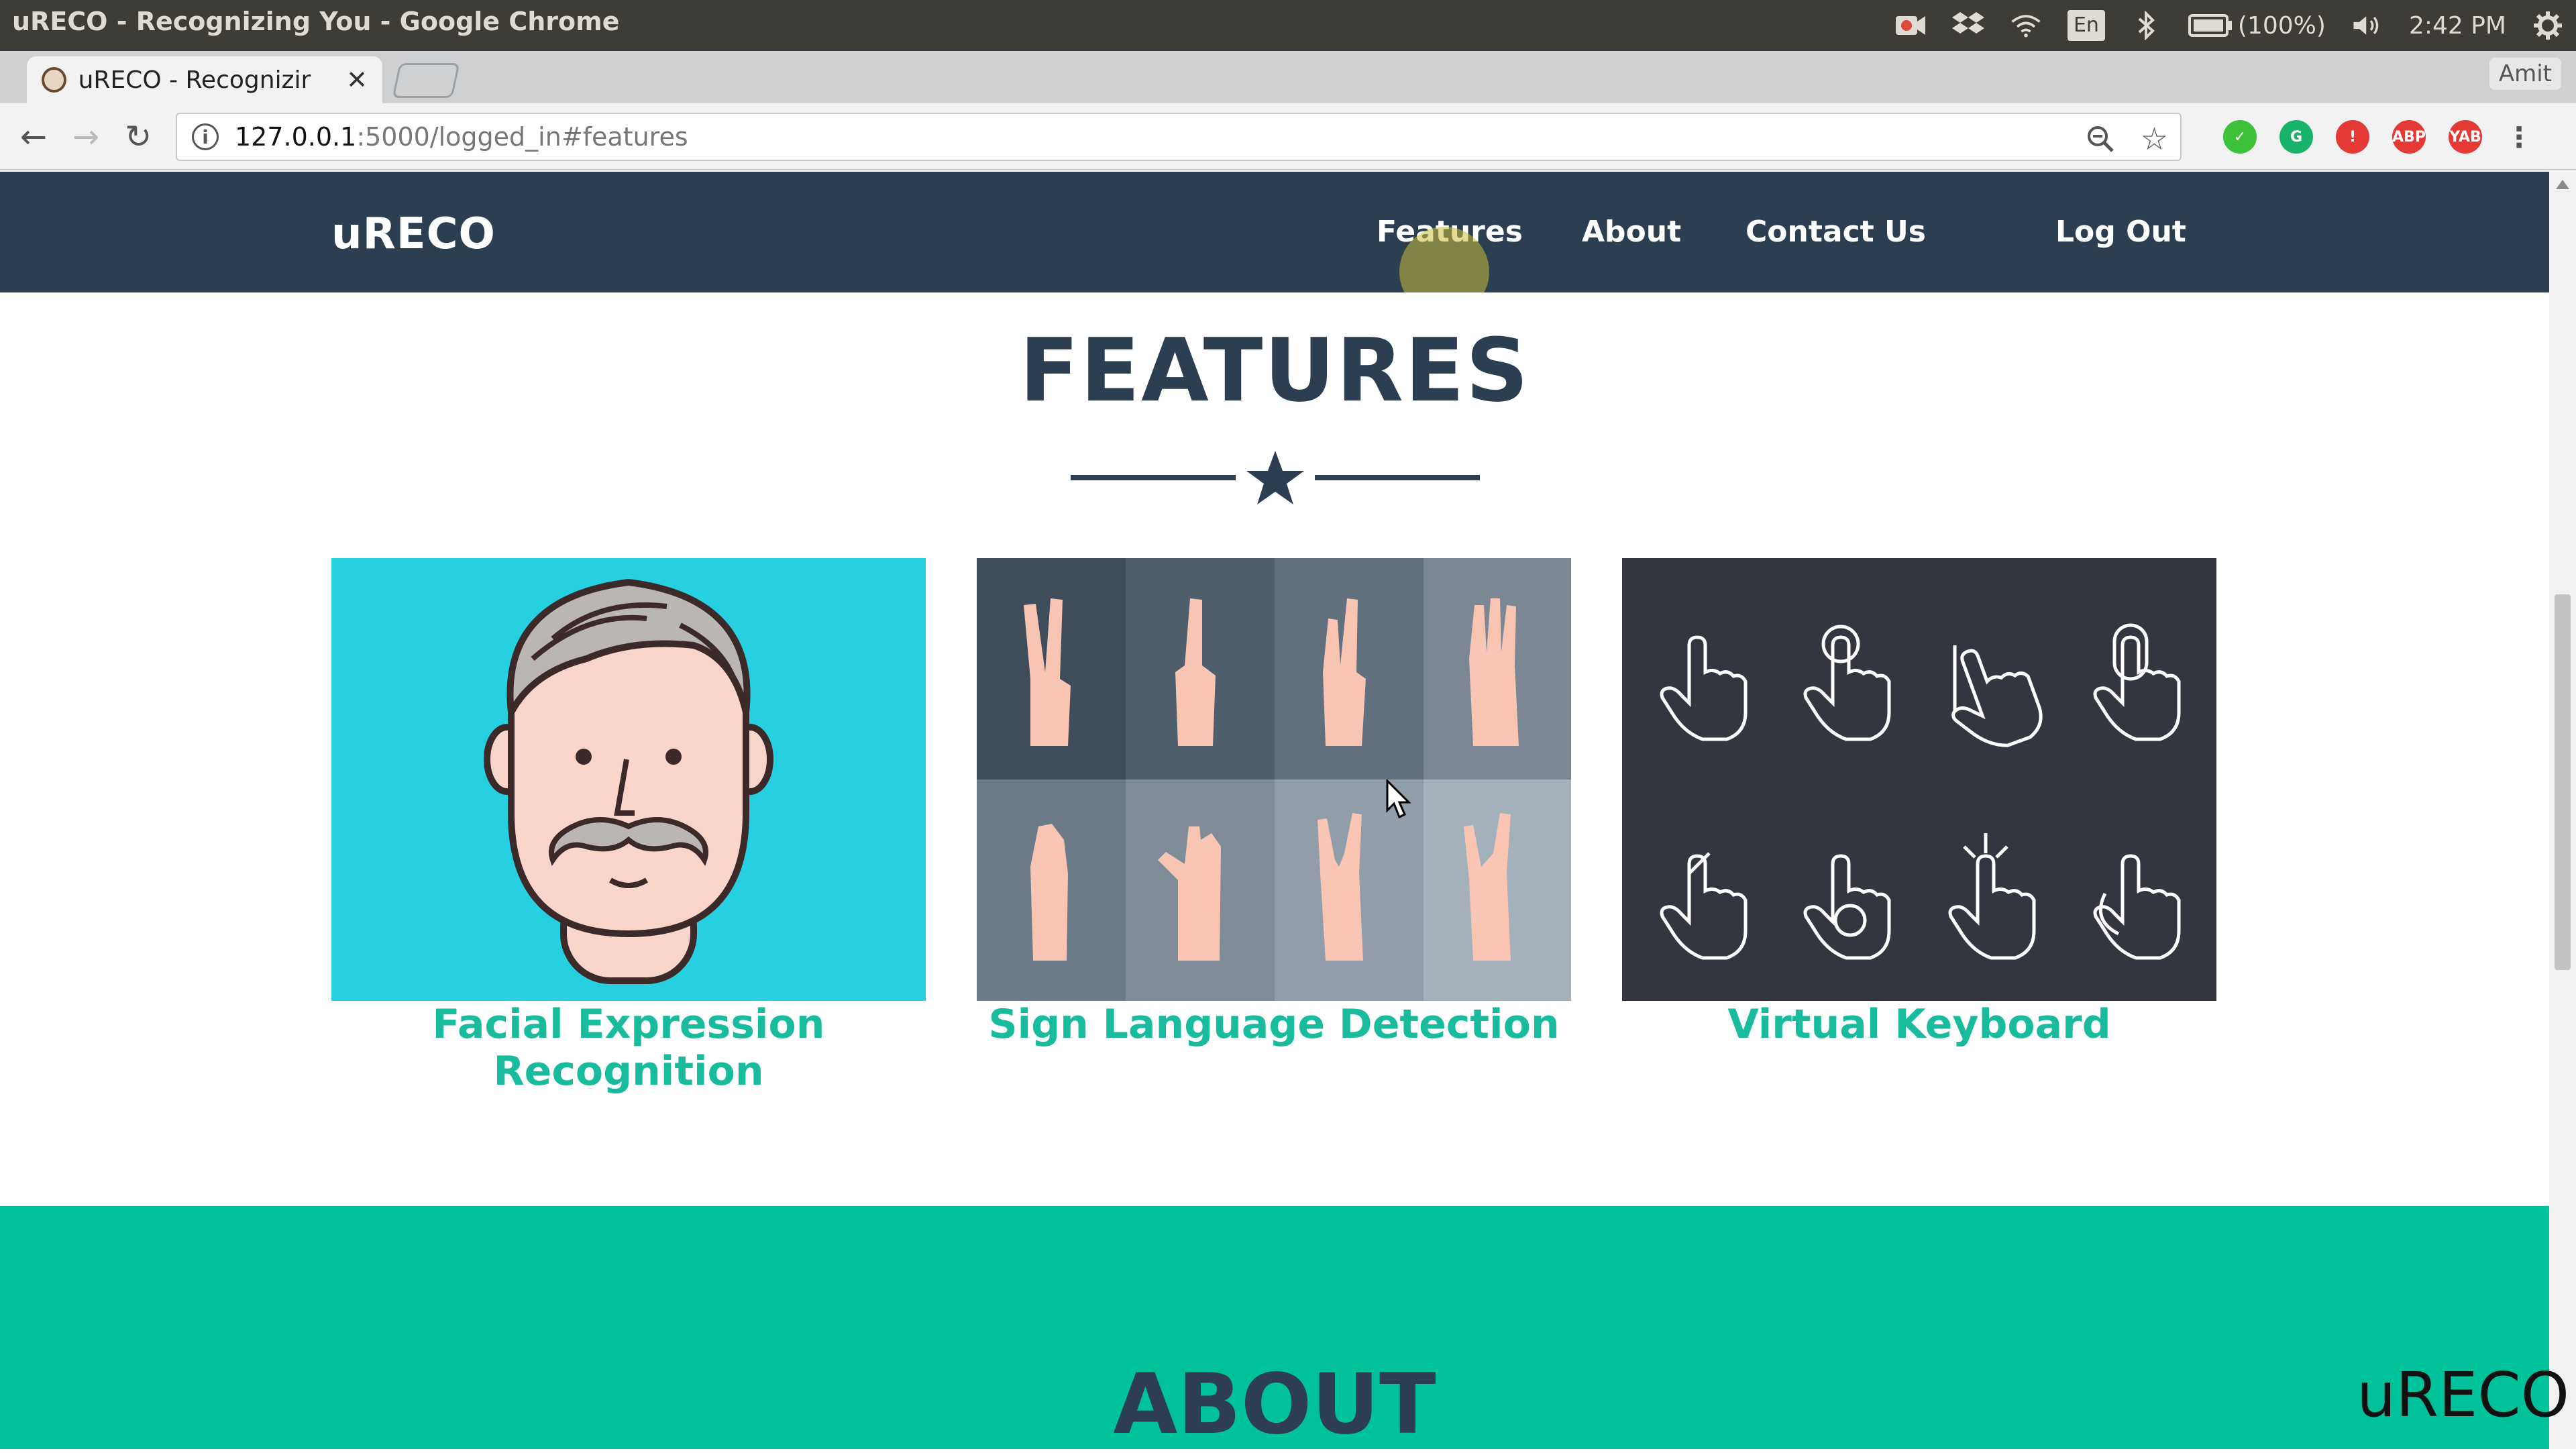 This screenshot has width=2576, height=1453. I want to click on touch-gestures-icon, so click(1919, 812).